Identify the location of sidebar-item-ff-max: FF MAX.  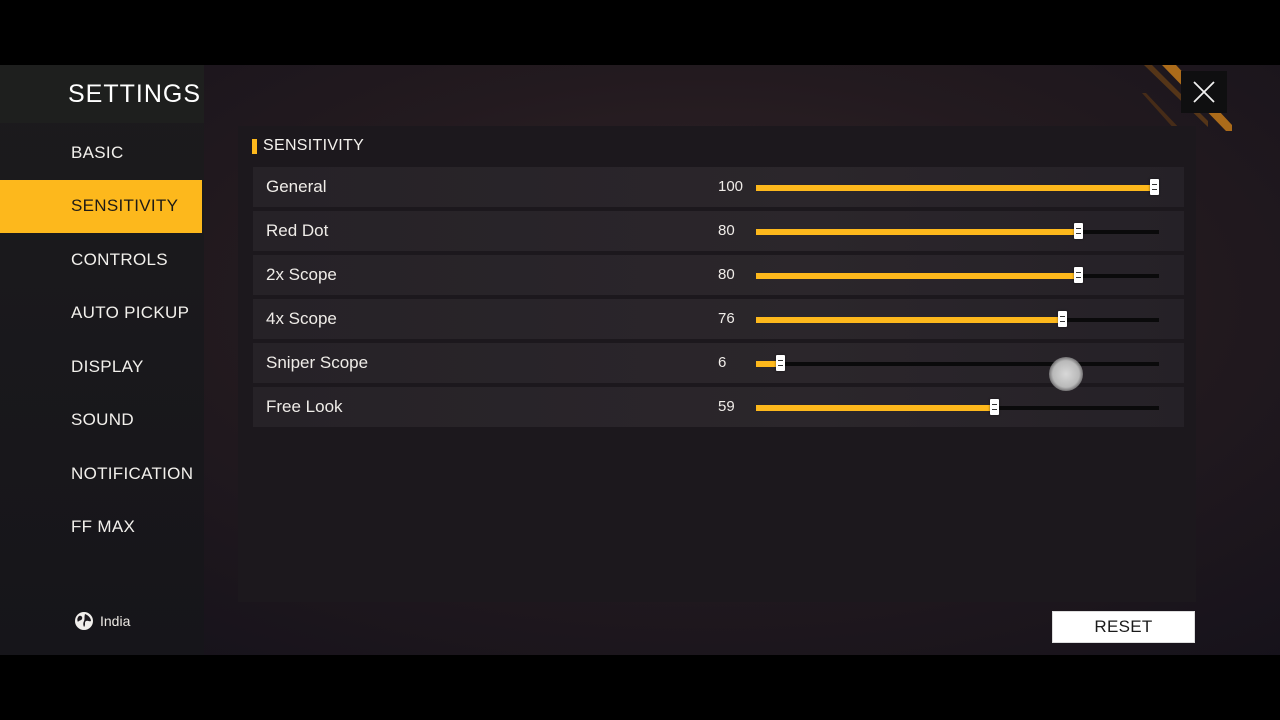
(102, 528).